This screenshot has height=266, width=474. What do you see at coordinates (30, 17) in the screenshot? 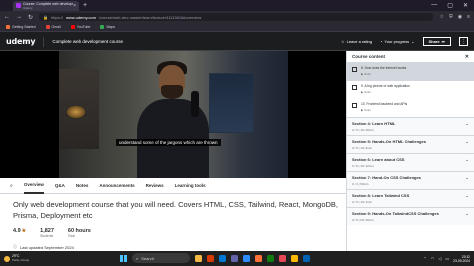
I see `reload-icon: ↻` at bounding box center [30, 17].